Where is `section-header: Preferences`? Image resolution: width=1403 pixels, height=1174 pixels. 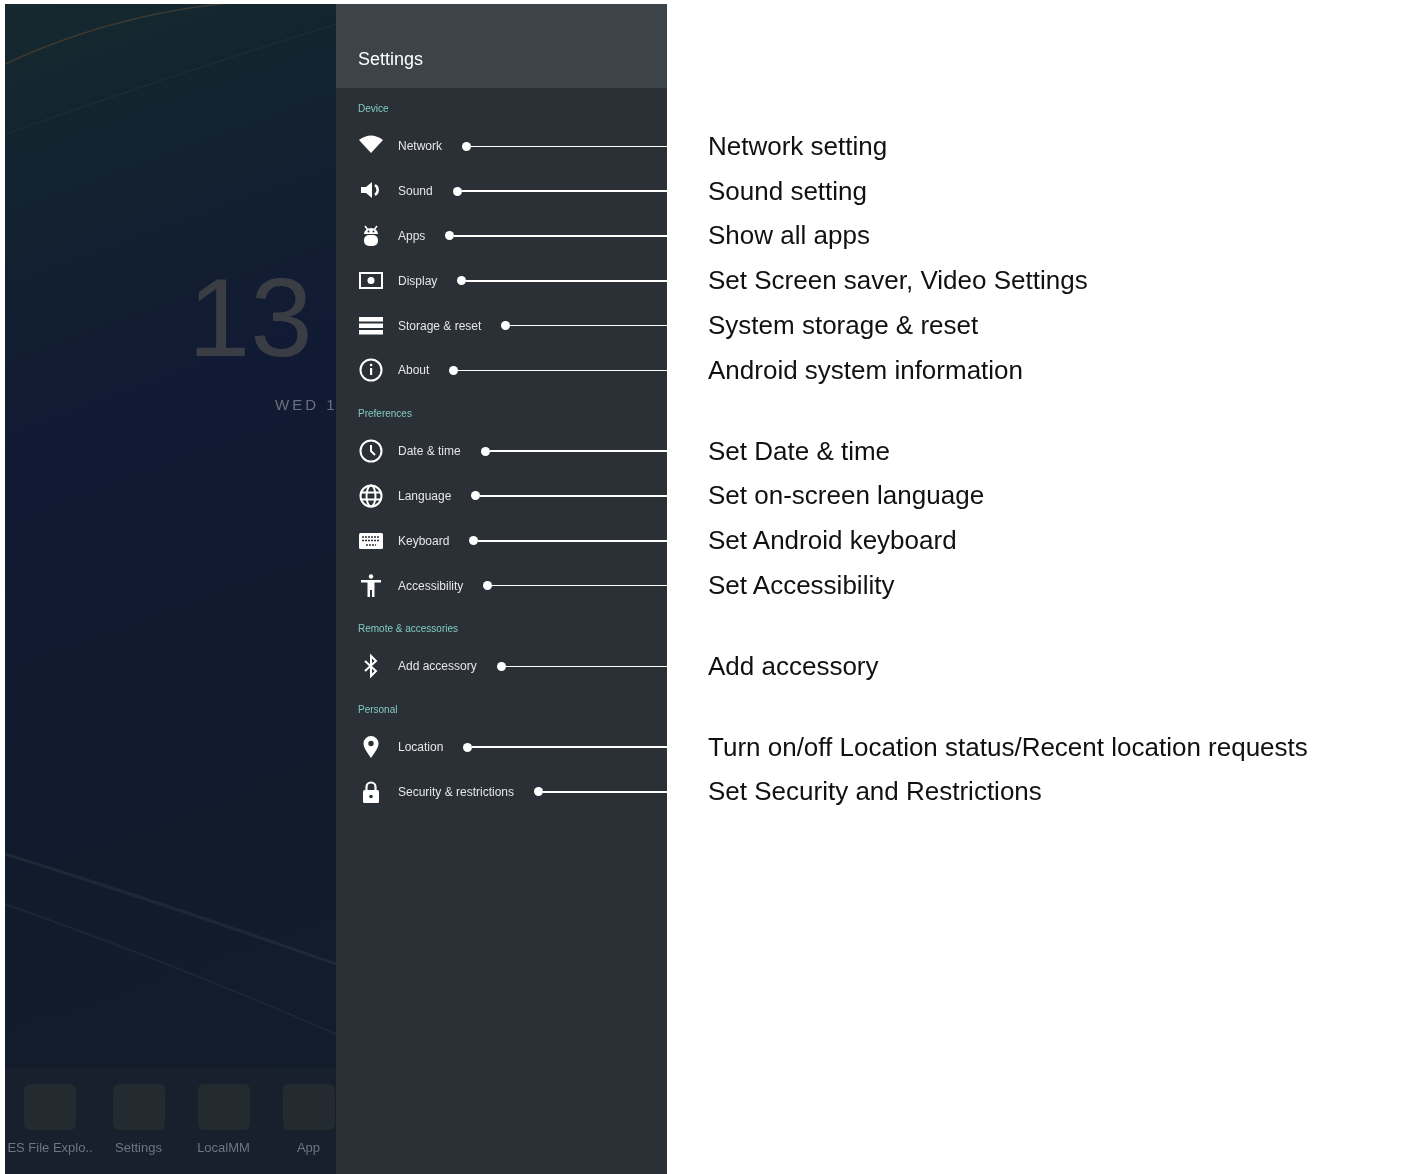
section-header: Preferences is located at coordinates (385, 413).